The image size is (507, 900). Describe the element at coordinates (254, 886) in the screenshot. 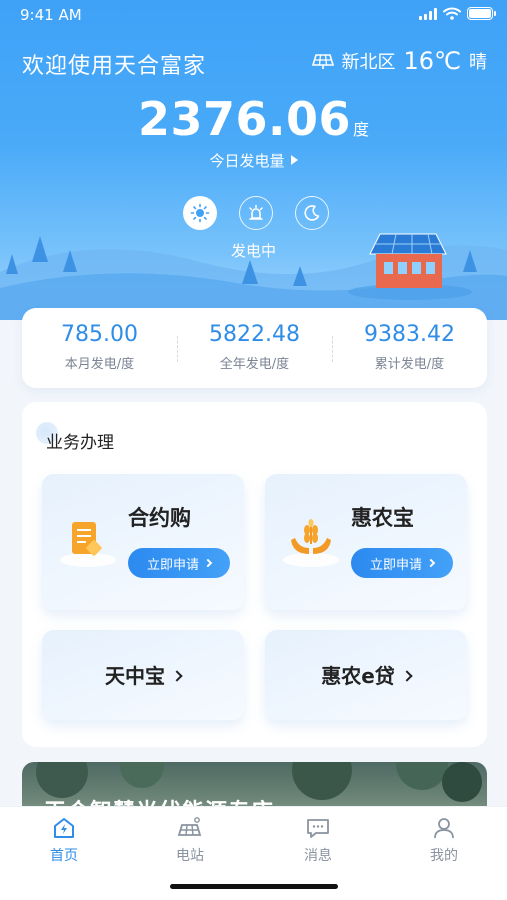

I see `home-indicator` at that location.